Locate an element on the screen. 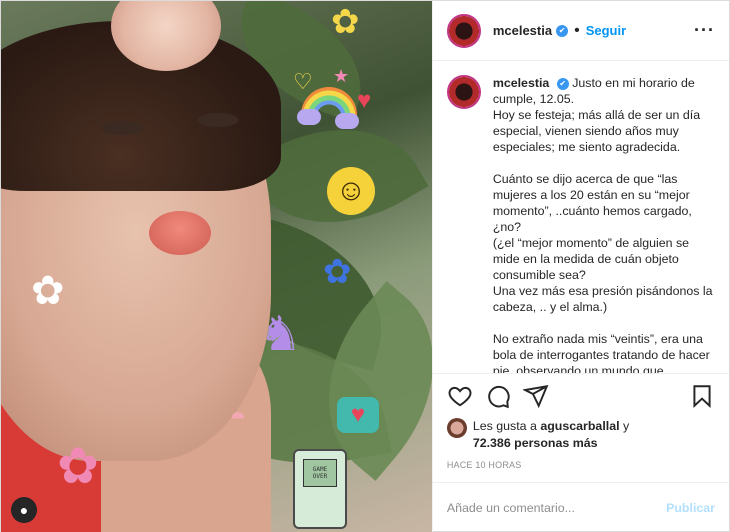 Image resolution: width=730 pixels, height=532 pixels. comment-bar: Publicar is located at coordinates (581, 507).